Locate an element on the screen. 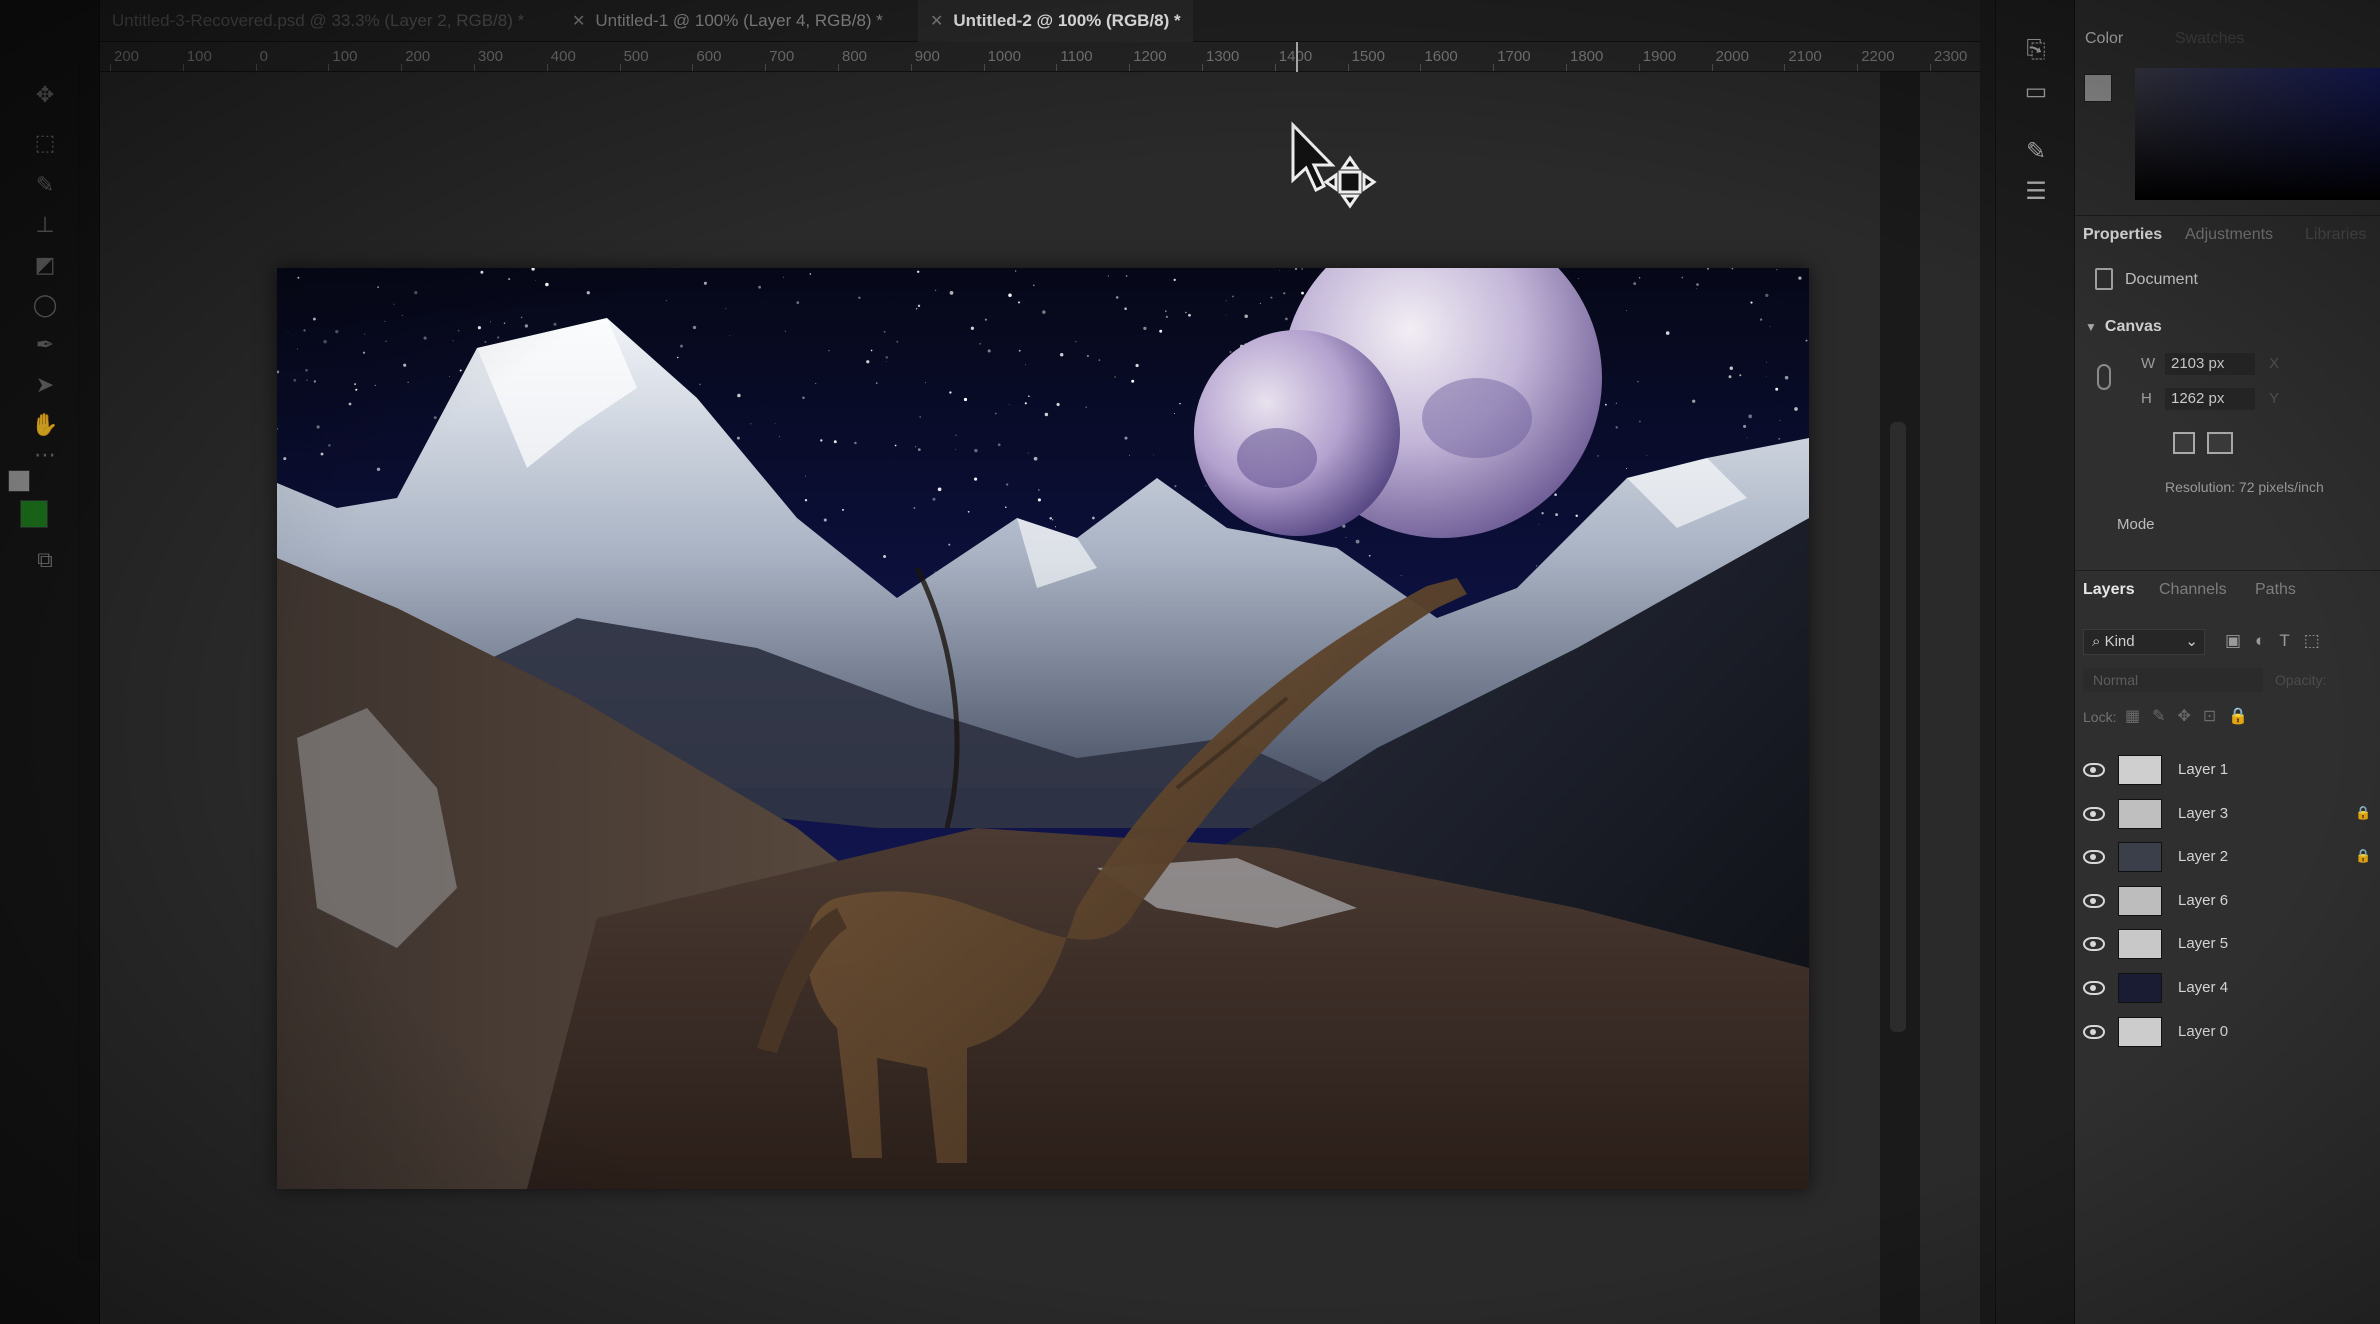 This screenshot has width=2380, height=1324. lock-options-icons: ▦✎✥⊡🔒 is located at coordinates (2192, 716).